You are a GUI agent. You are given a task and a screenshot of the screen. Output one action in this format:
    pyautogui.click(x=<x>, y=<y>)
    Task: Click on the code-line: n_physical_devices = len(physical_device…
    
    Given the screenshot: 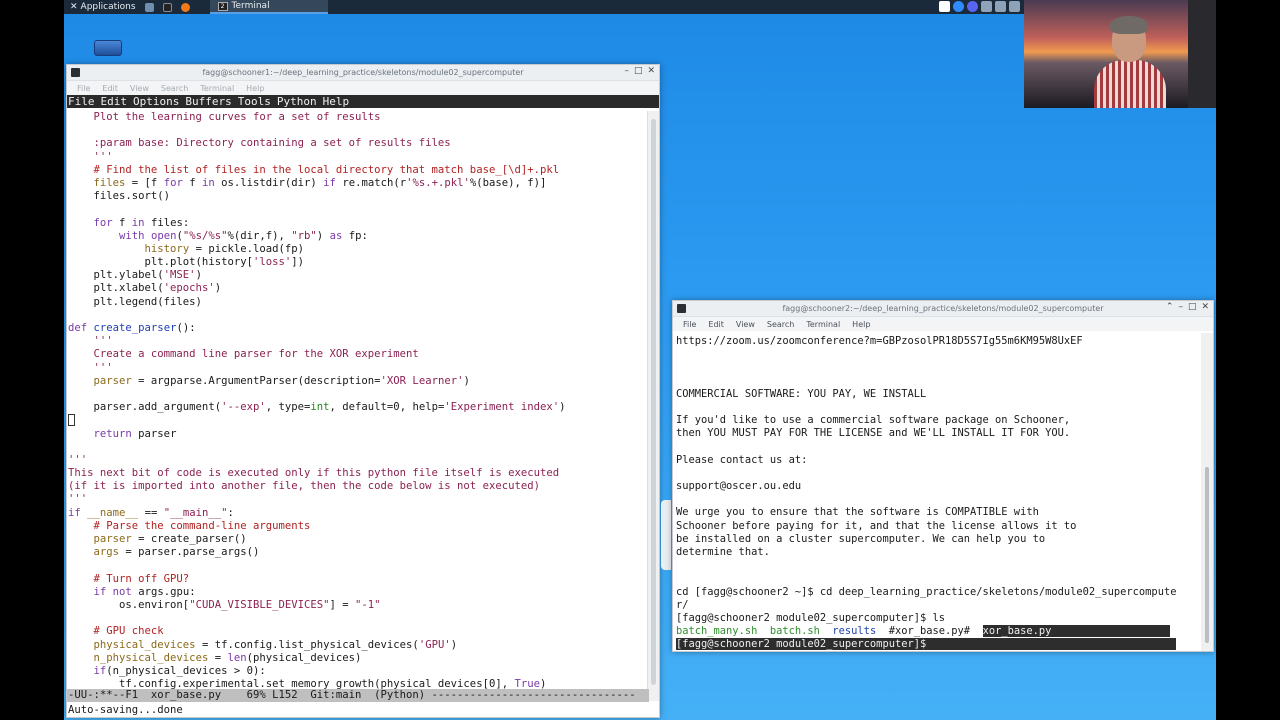 What is the action you would take?
    pyautogui.click(x=227, y=657)
    